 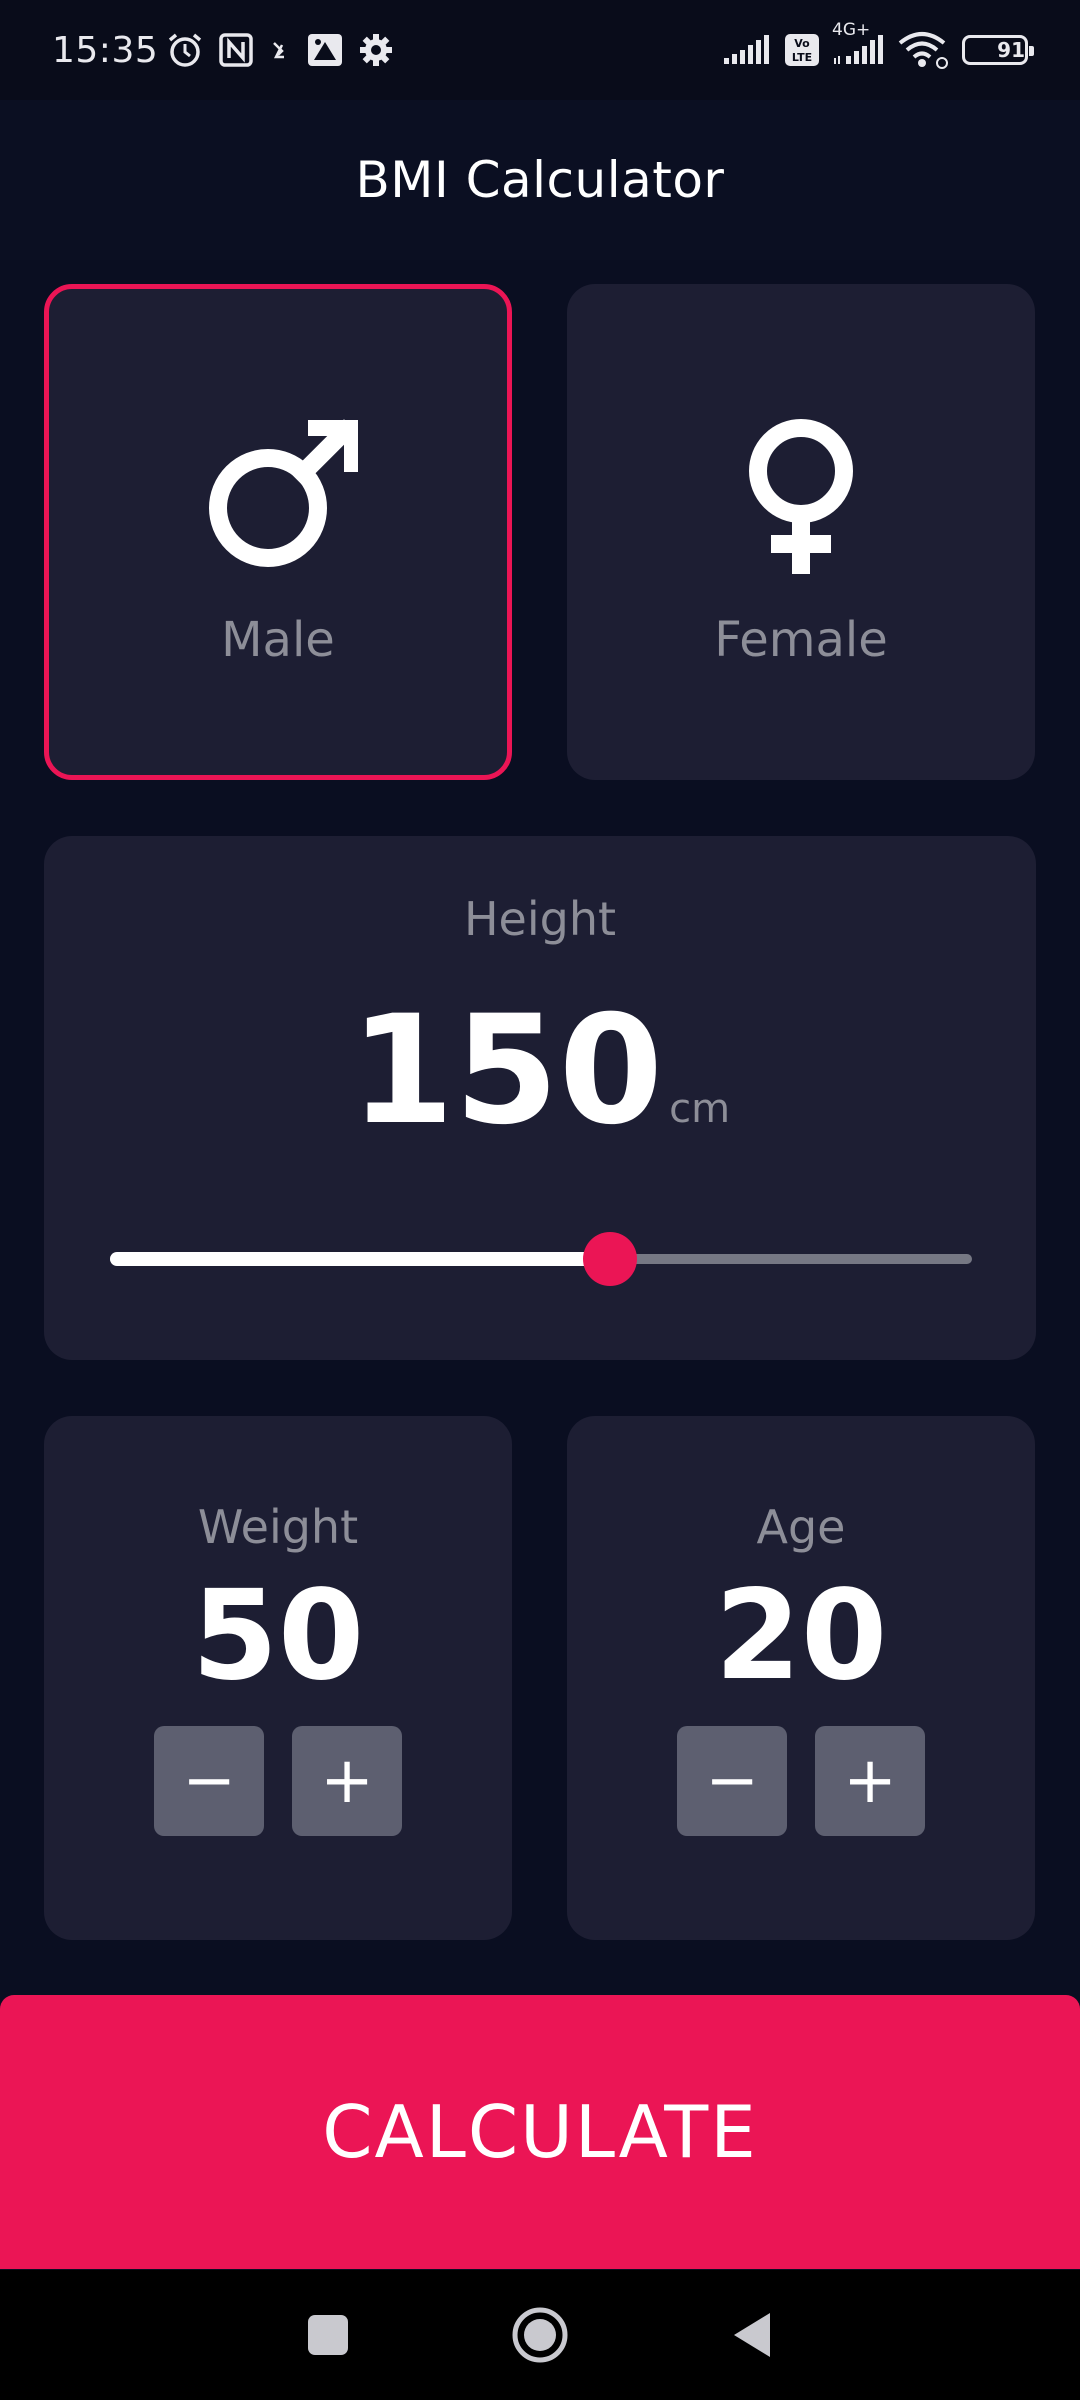 What do you see at coordinates (278, 1636) in the screenshot?
I see `weight-value: 50` at bounding box center [278, 1636].